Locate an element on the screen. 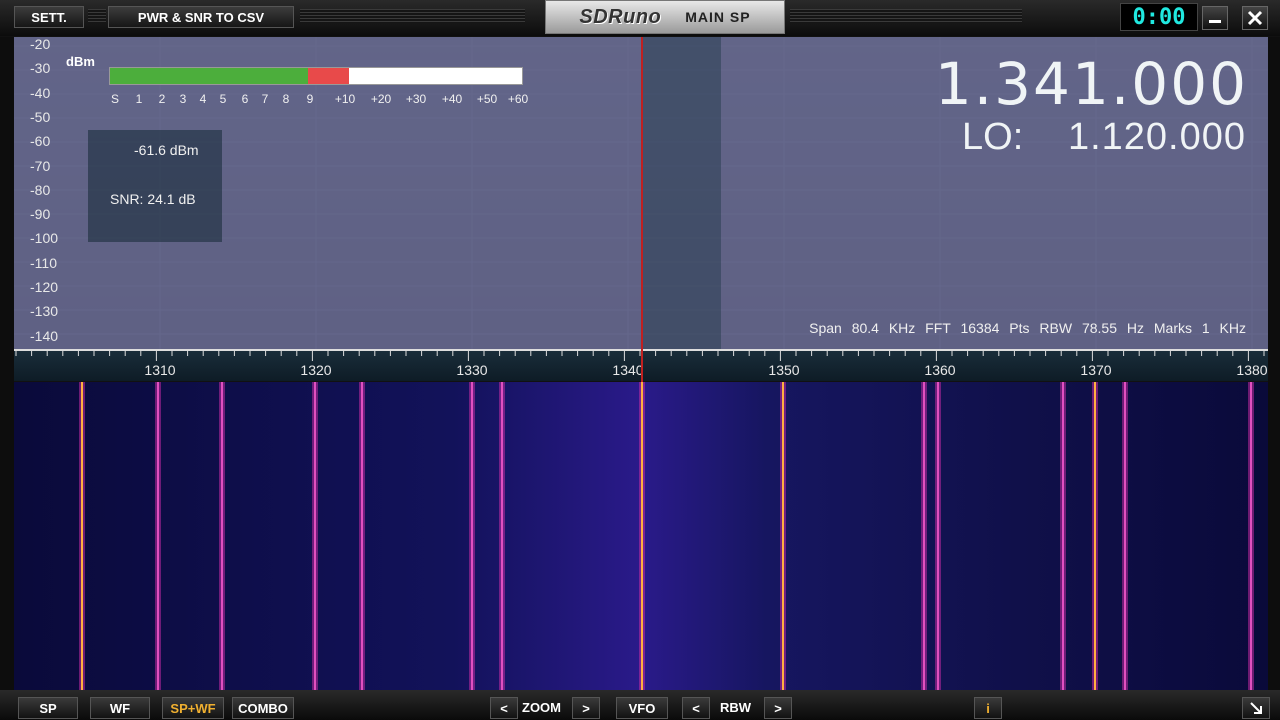  s-meter-scale-label: +60 is located at coordinates (518, 99).